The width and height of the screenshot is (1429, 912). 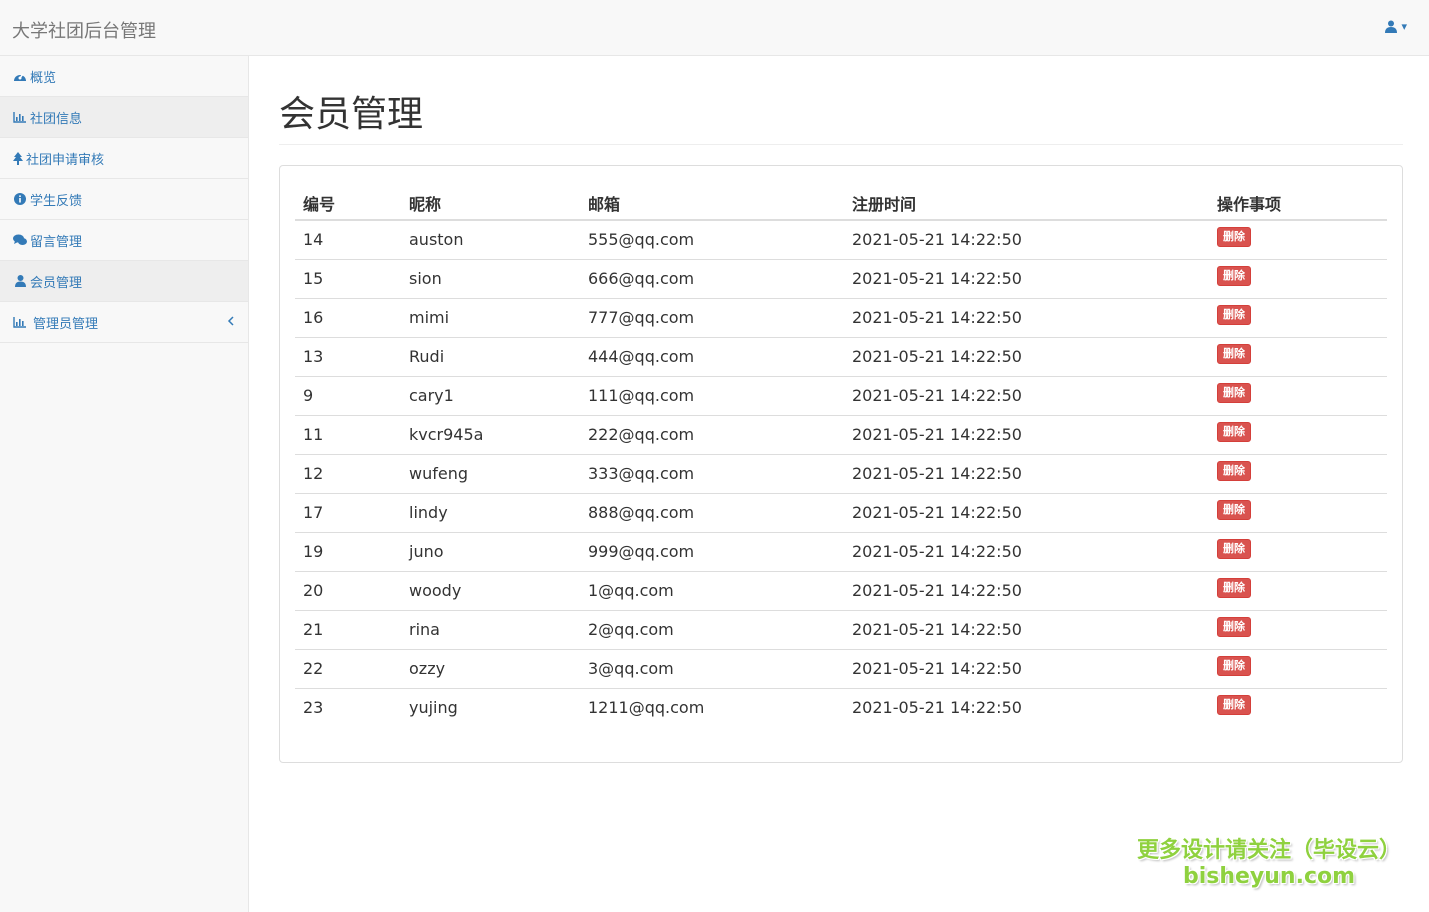 I want to click on cell-email: 3@qq.com, so click(x=712, y=668).